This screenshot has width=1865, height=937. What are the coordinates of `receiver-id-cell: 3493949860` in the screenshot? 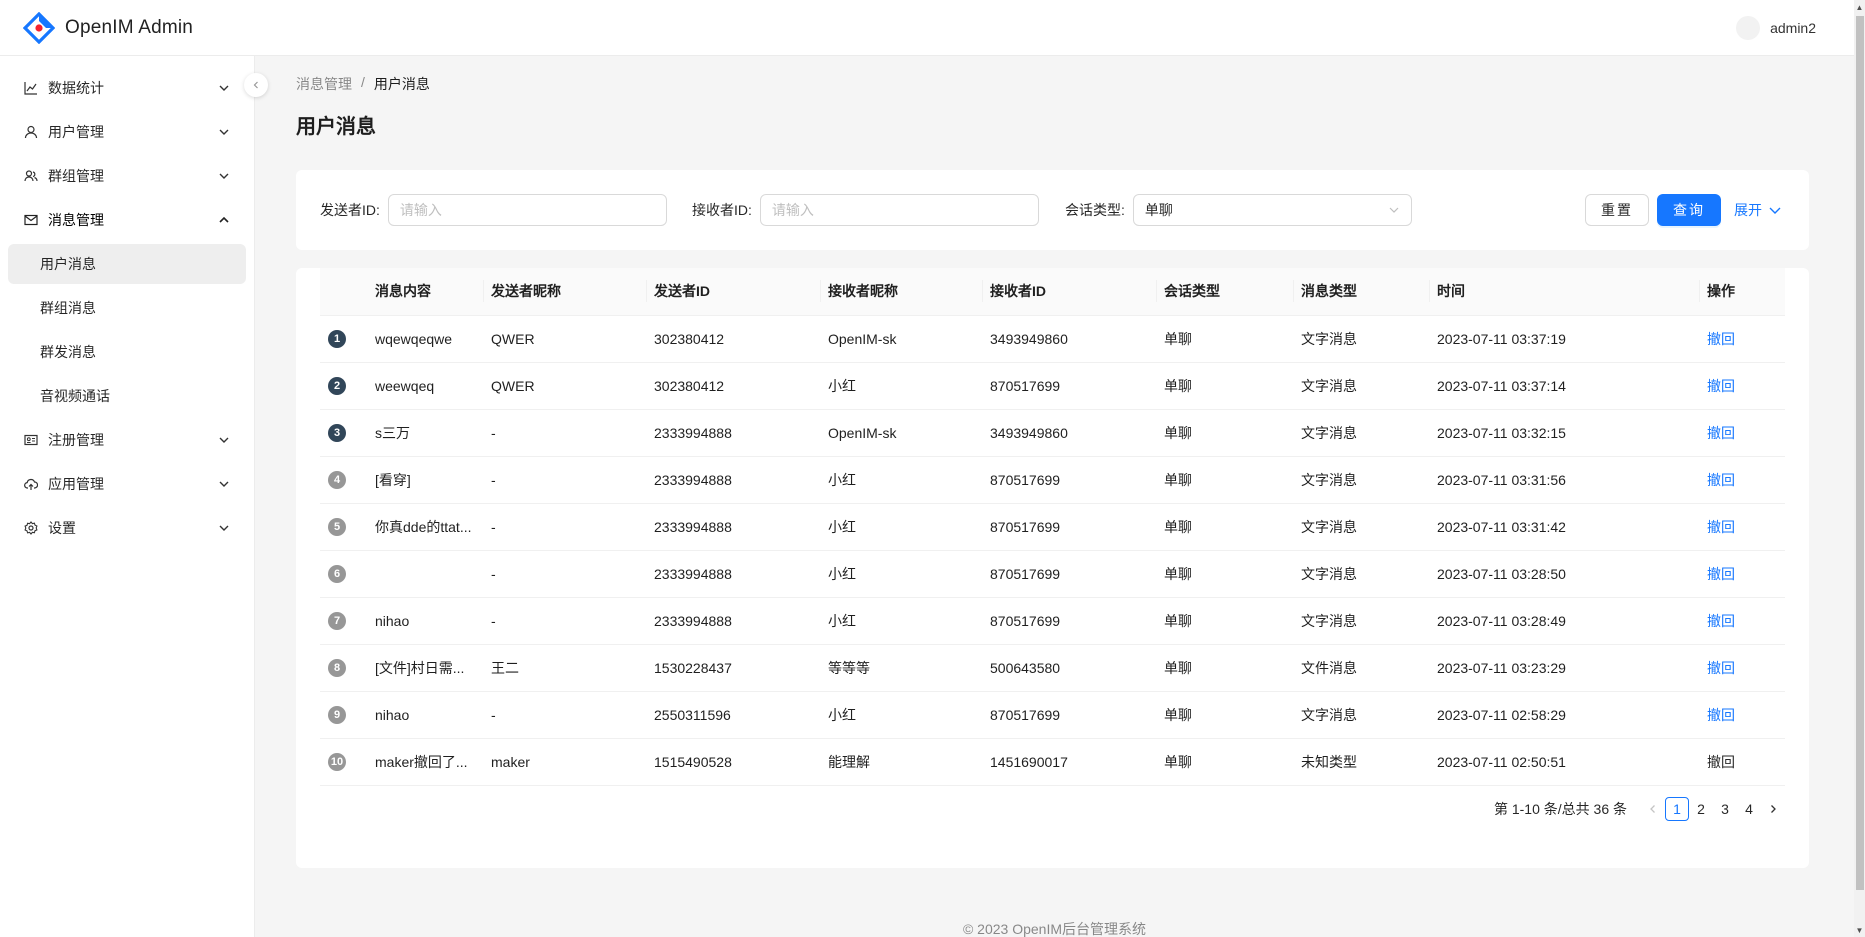 It's located at (1069, 339).